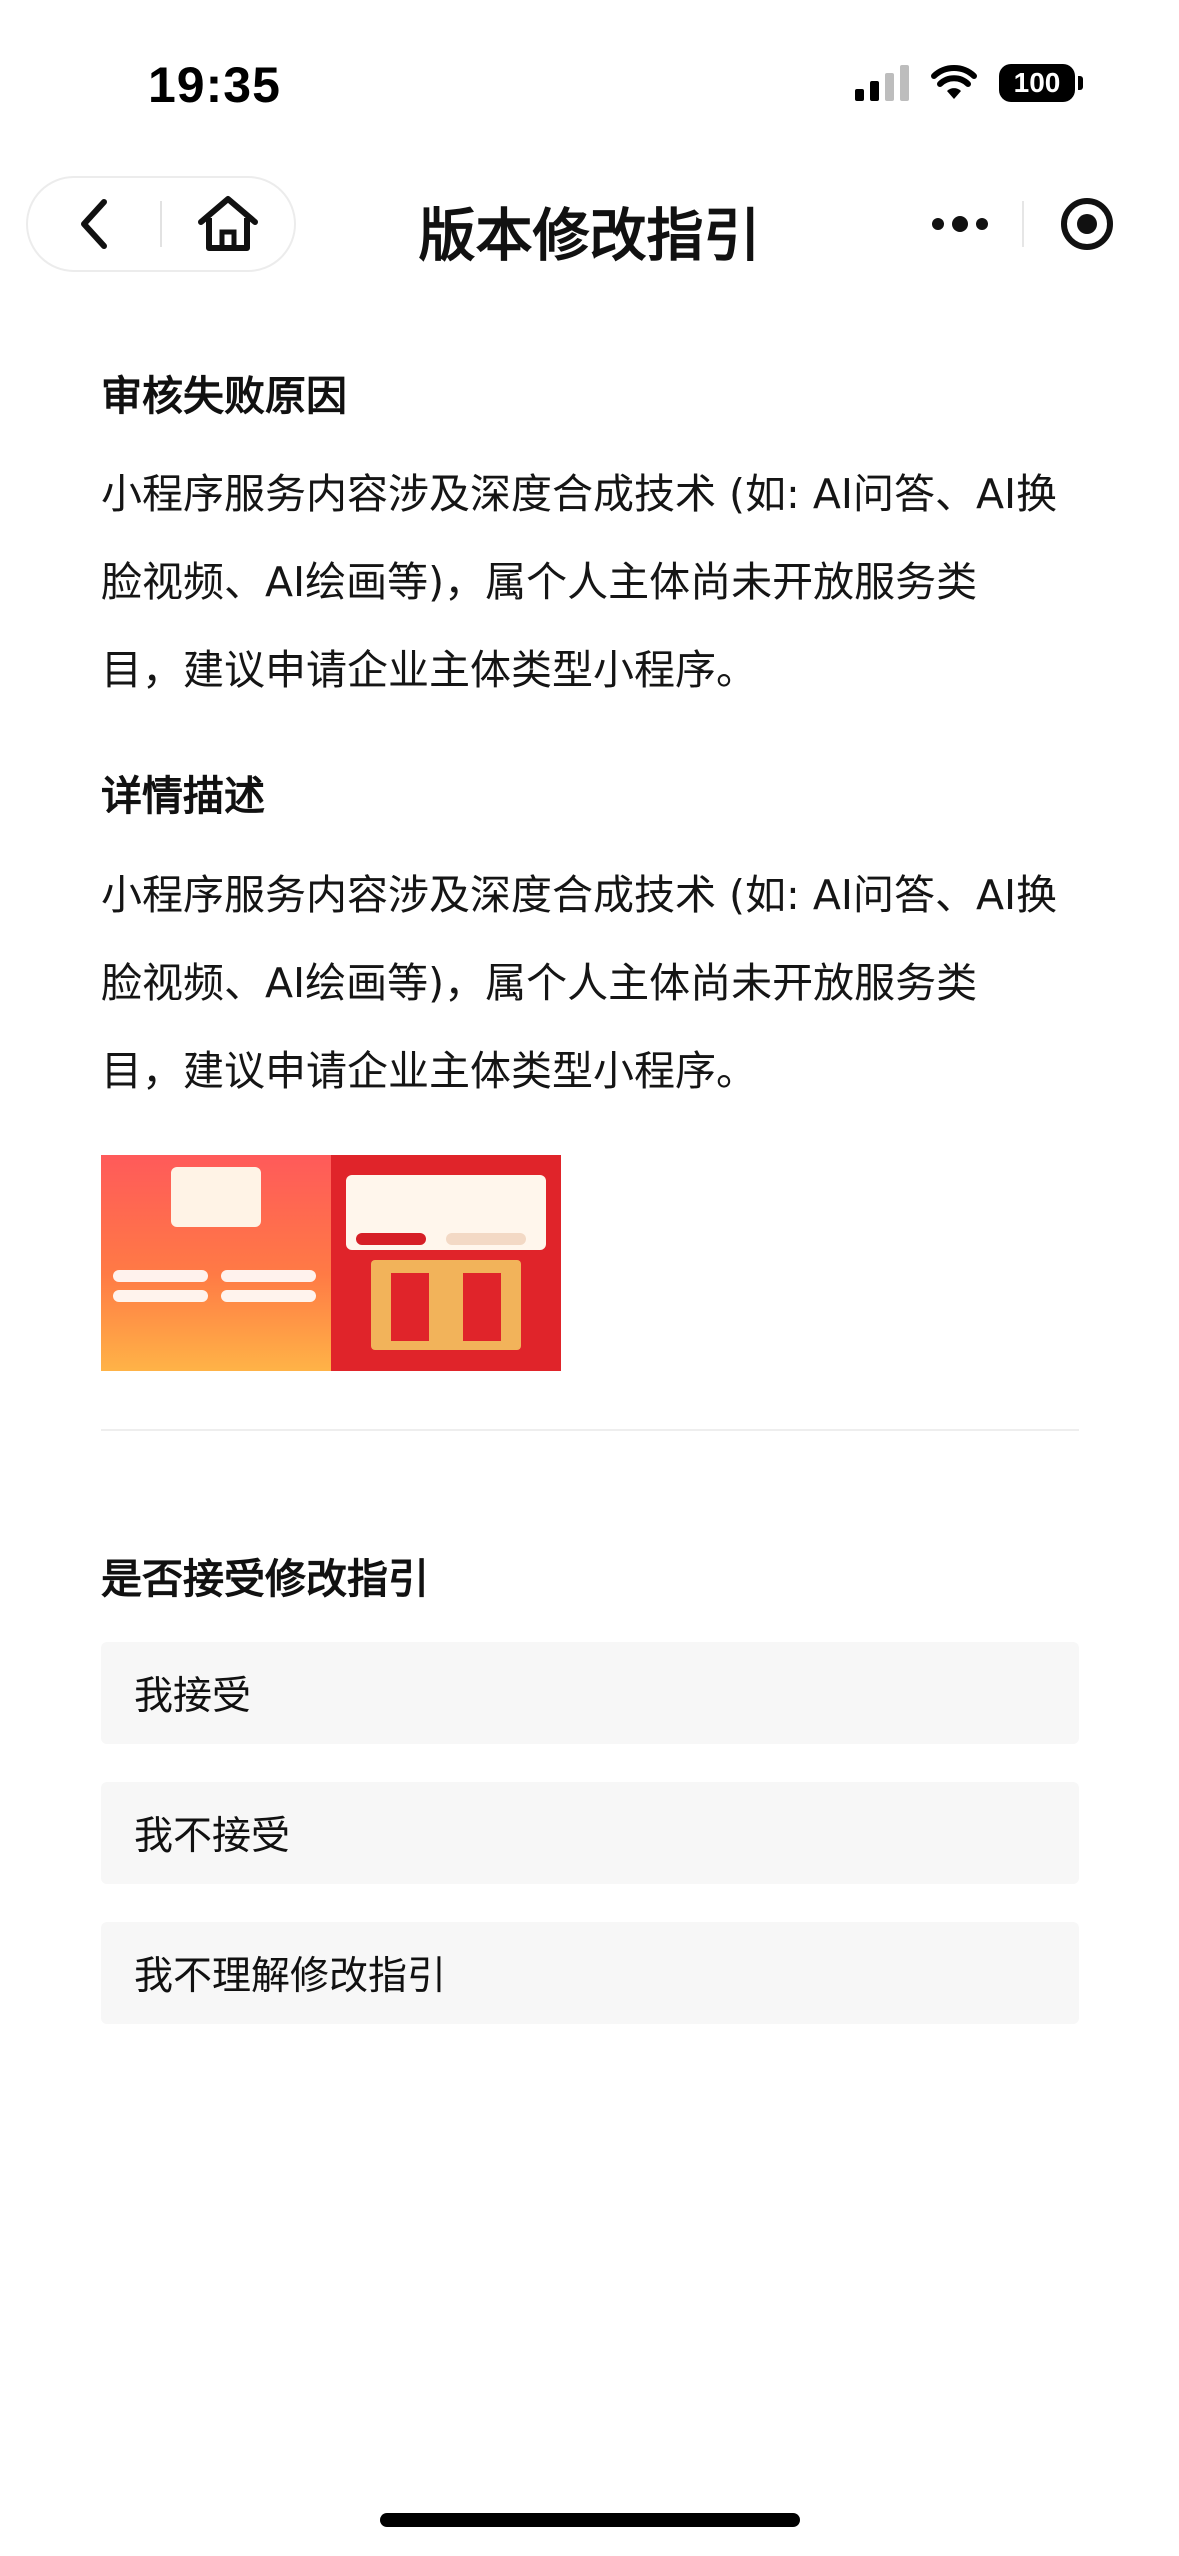 This screenshot has width=1179, height=2556. Describe the element at coordinates (590, 1693) in the screenshot. I see `option-accept: 我接受` at that location.